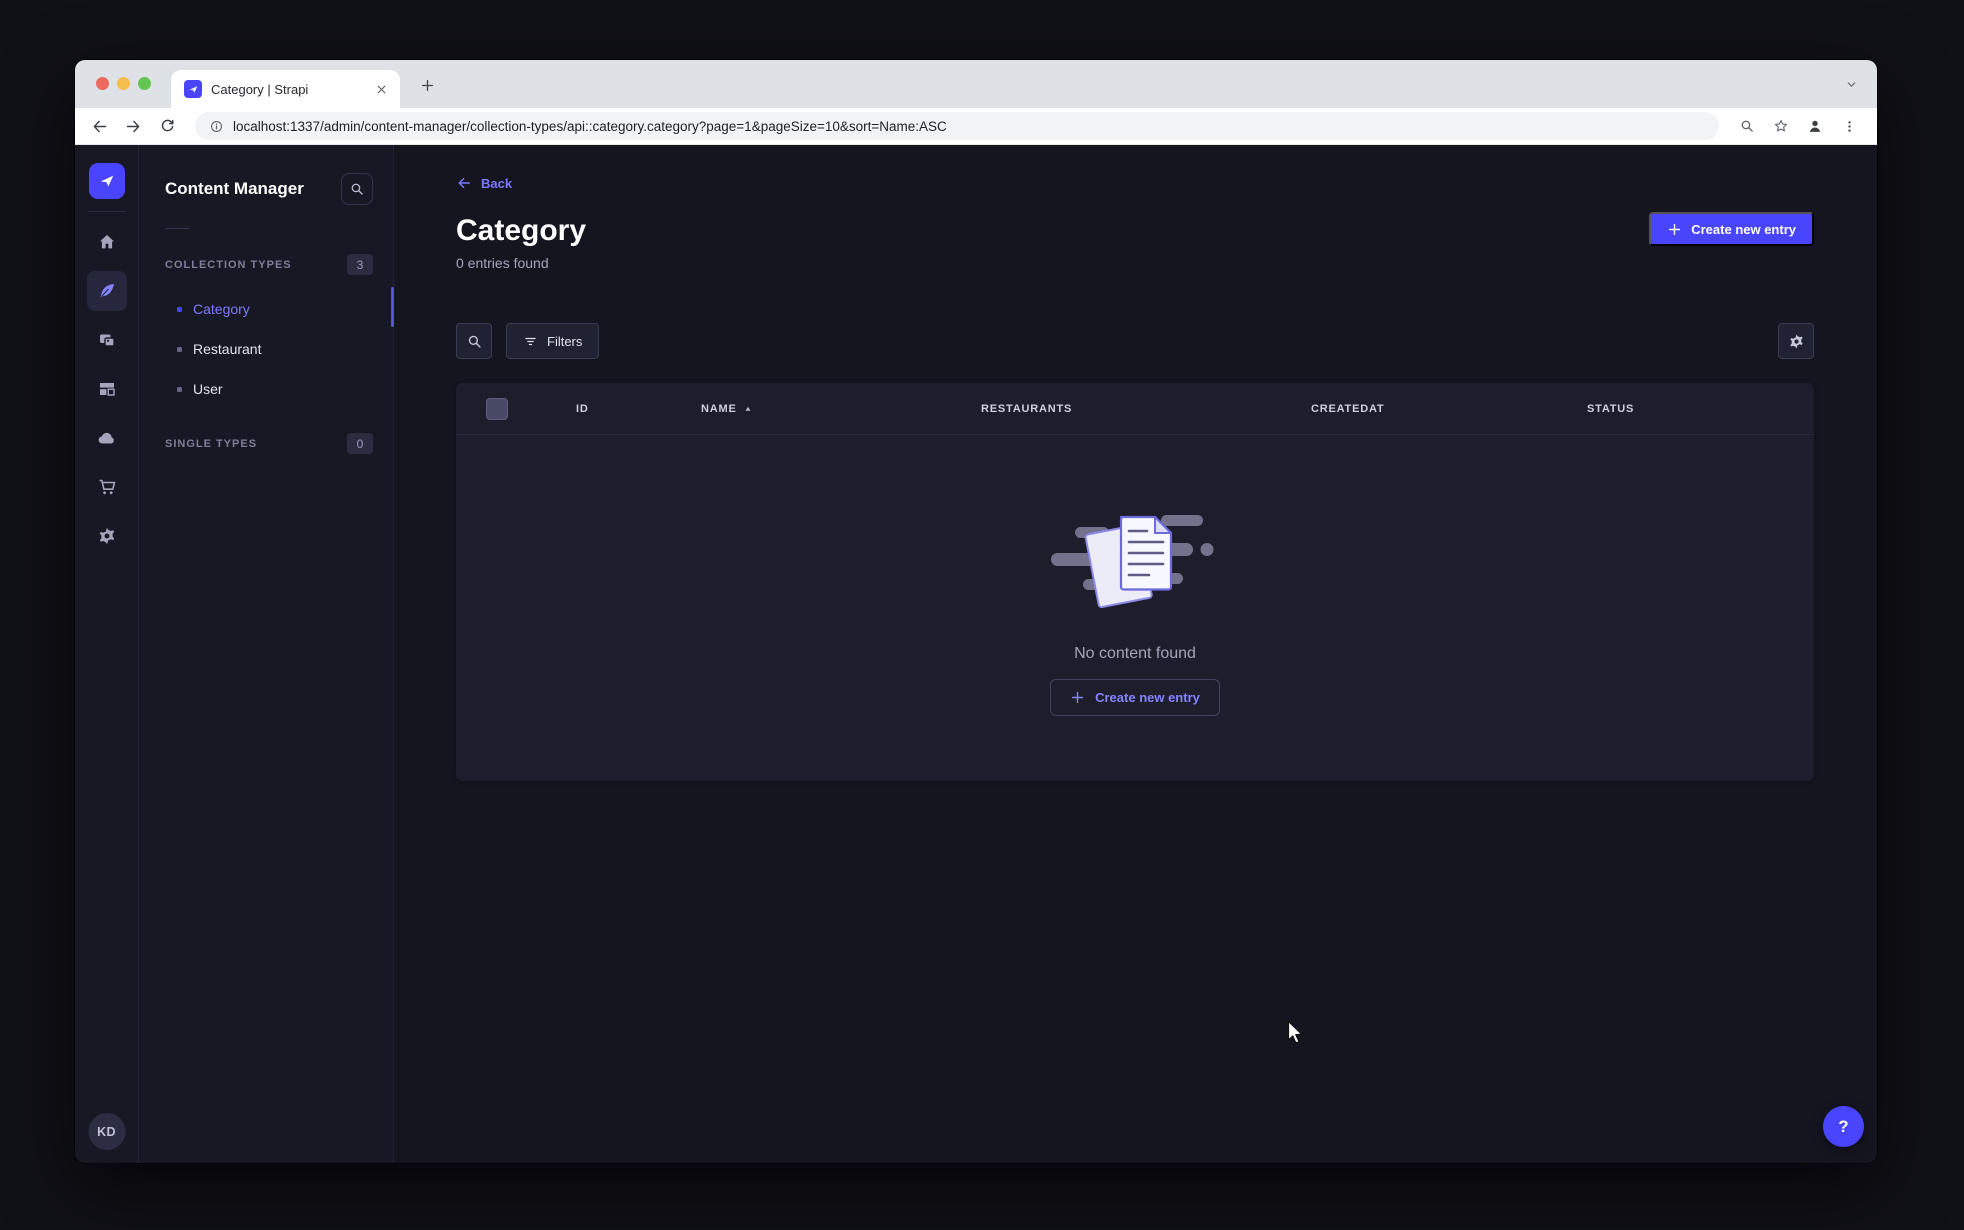  Describe the element at coordinates (565, 341) in the screenshot. I see `filters-label: Filters` at that location.